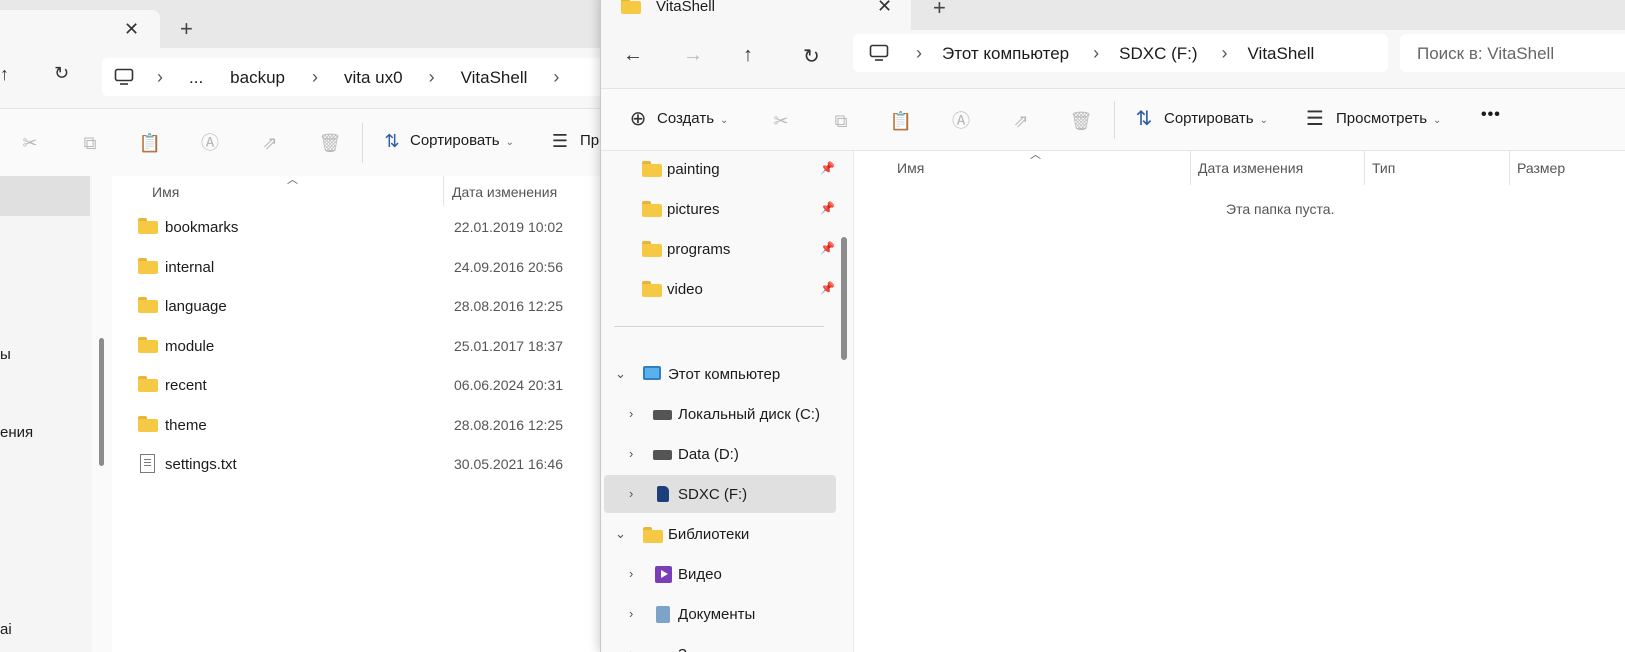  What do you see at coordinates (508, 306) in the screenshot?
I see `file-date: 28.08.2016 12:25` at bounding box center [508, 306].